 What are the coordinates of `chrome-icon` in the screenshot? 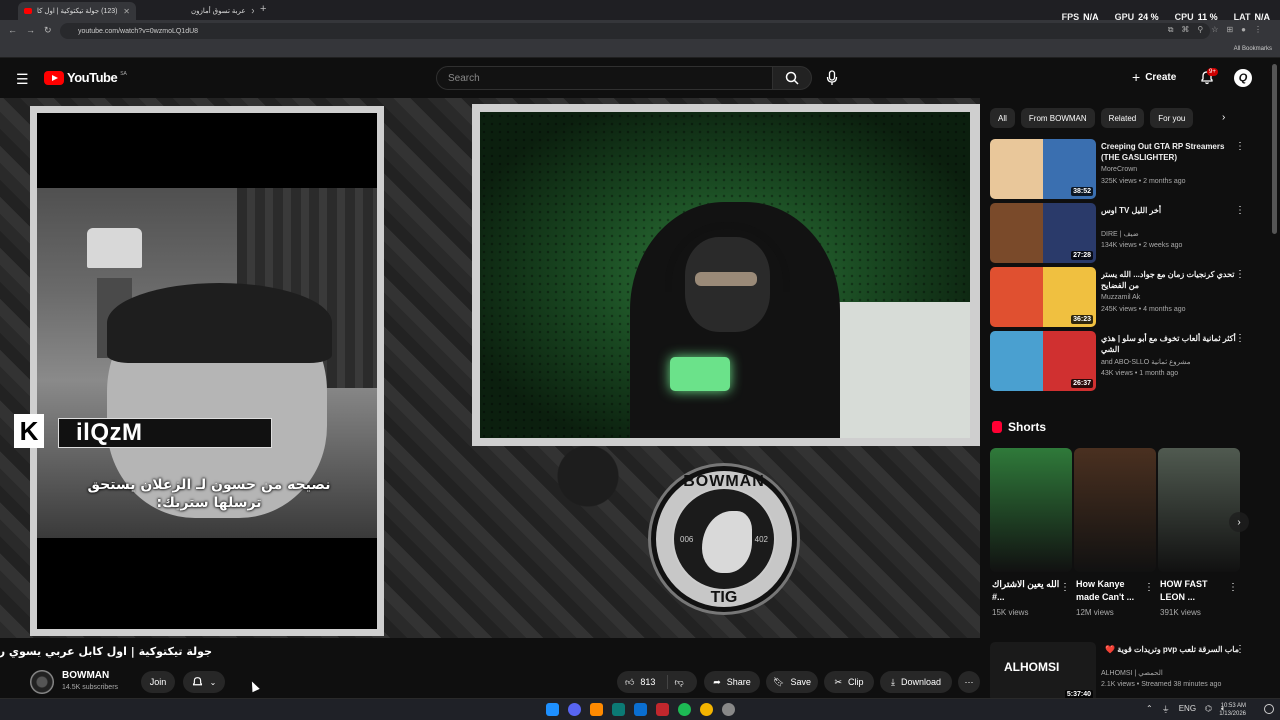 It's located at (706, 709).